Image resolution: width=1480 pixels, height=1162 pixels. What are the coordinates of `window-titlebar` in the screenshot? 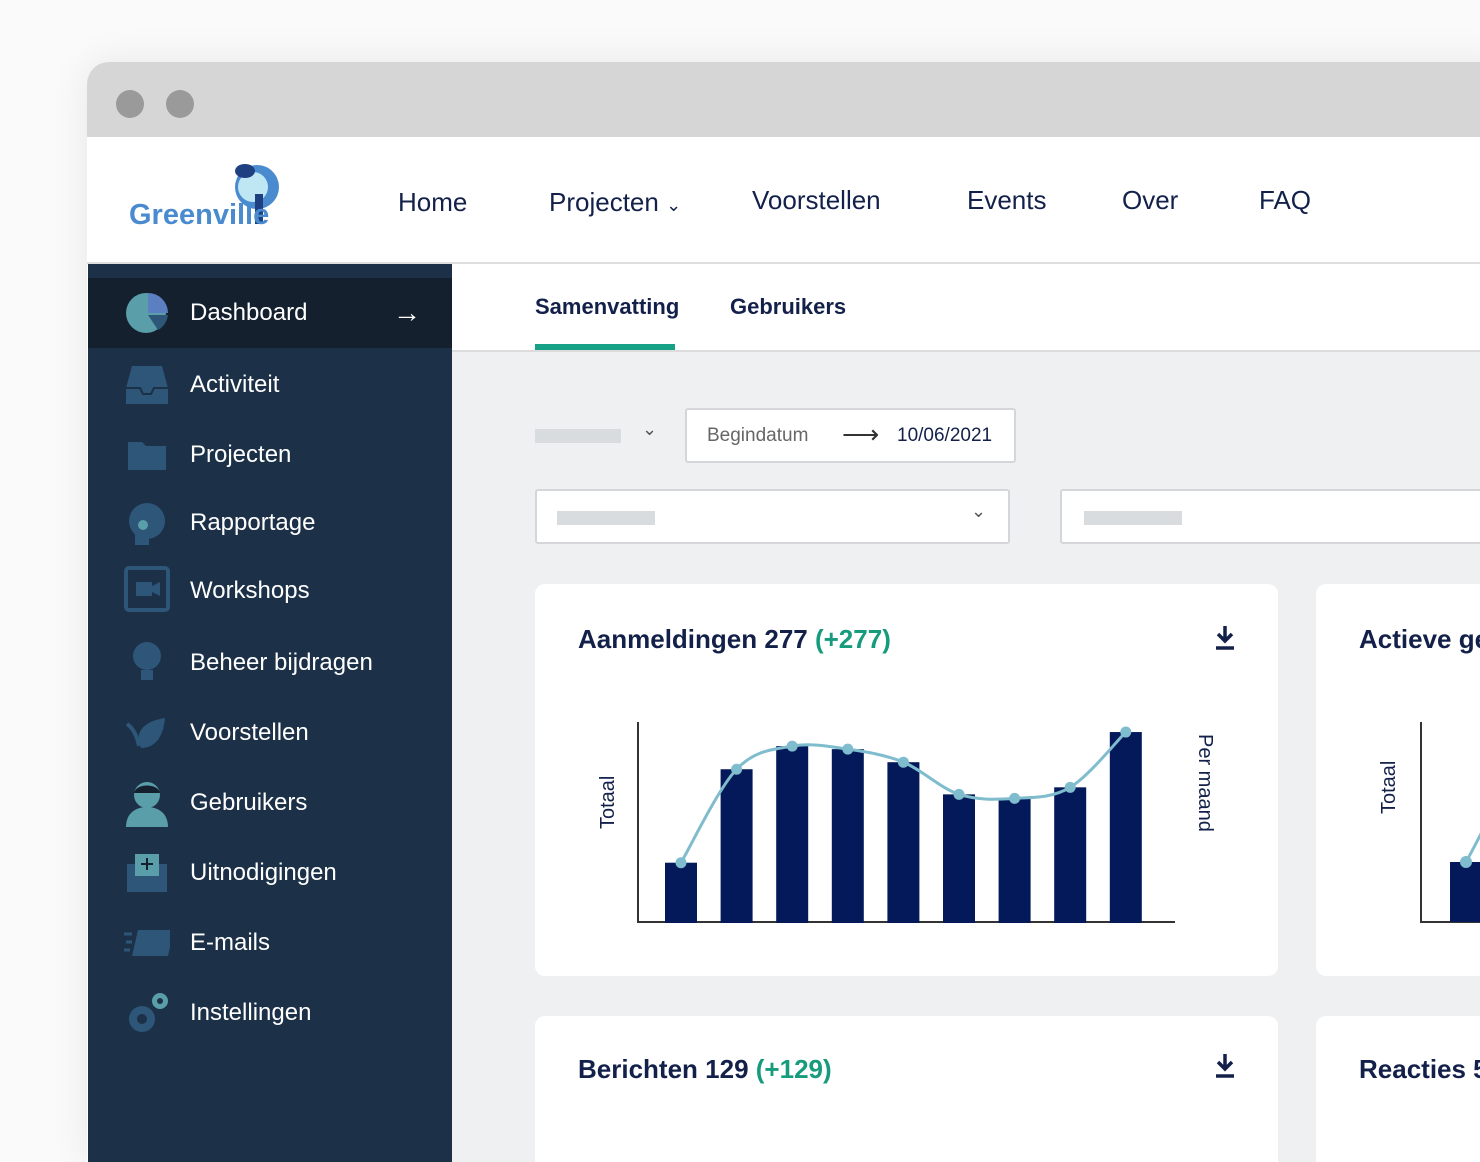 It's located at (783, 99).